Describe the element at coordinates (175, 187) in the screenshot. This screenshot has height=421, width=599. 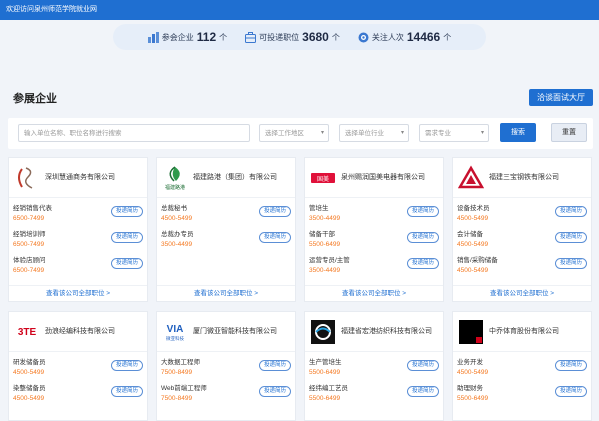
I see `svg-text: 福建路港` at that location.